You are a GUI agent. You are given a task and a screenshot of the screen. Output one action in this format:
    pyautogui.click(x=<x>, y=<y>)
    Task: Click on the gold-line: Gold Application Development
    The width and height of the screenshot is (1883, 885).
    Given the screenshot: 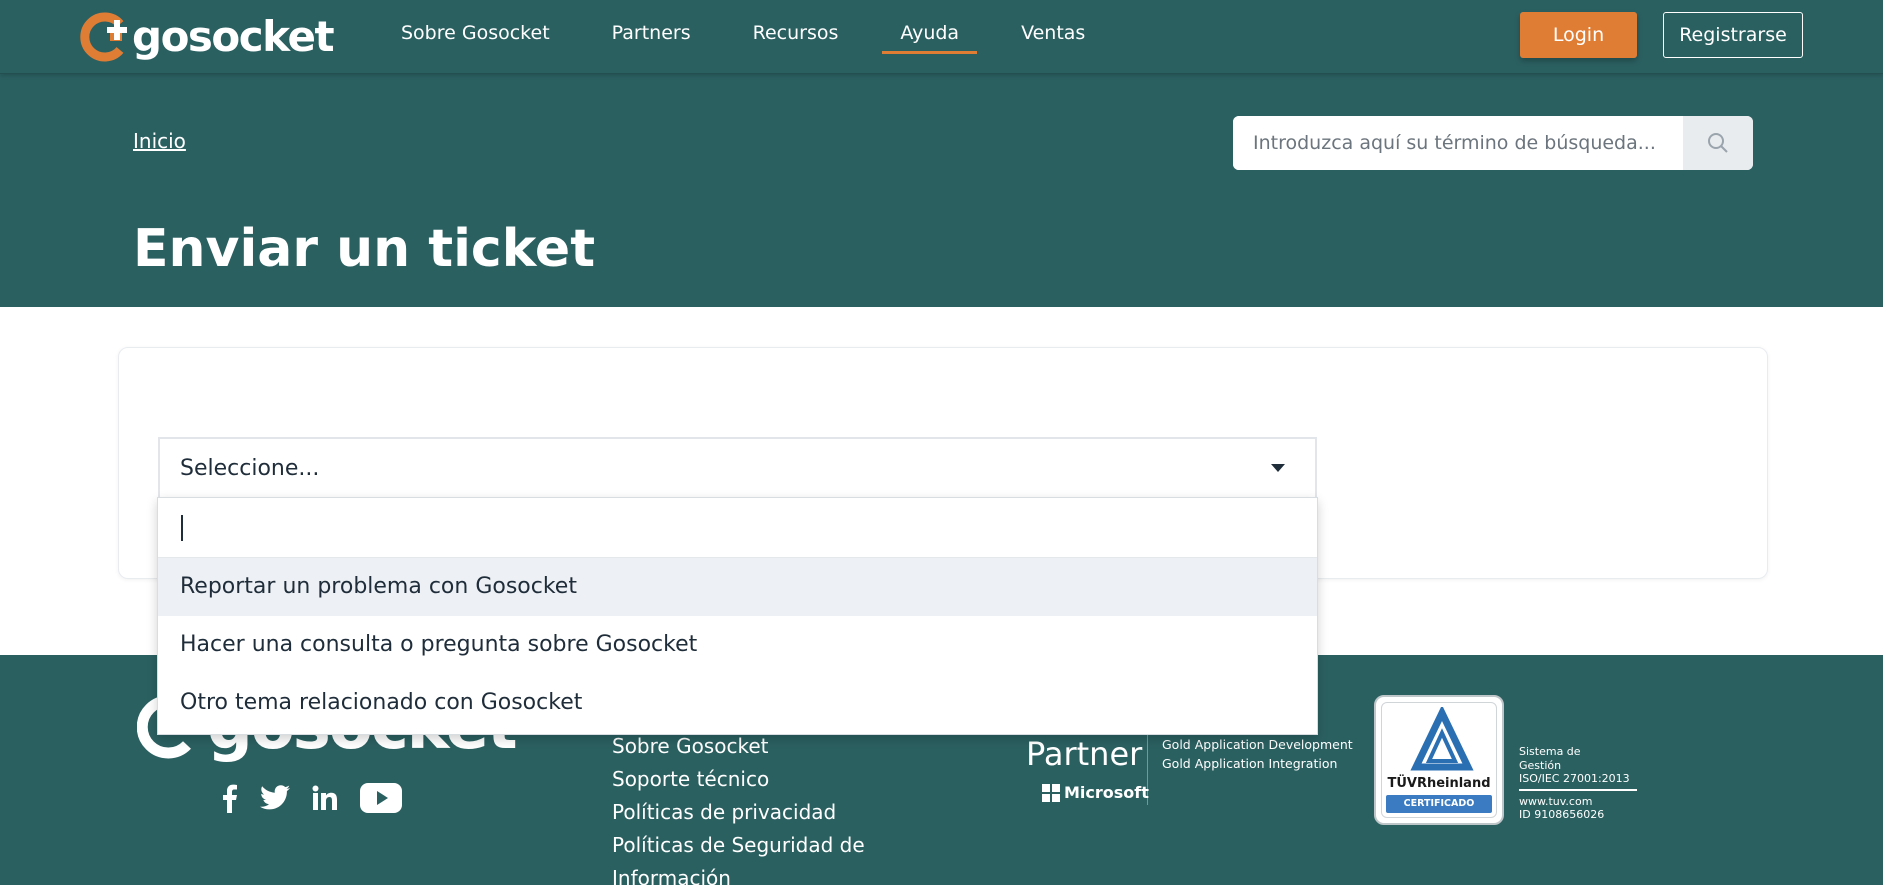 What is the action you would take?
    pyautogui.click(x=1257, y=744)
    